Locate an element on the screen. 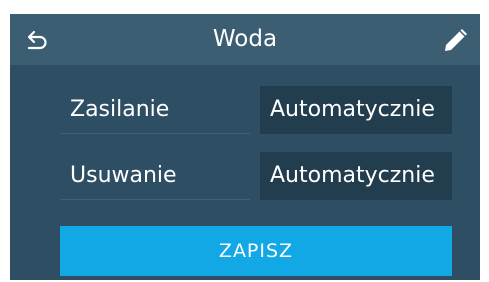  drain-label: Usuwanie is located at coordinates (155, 176).